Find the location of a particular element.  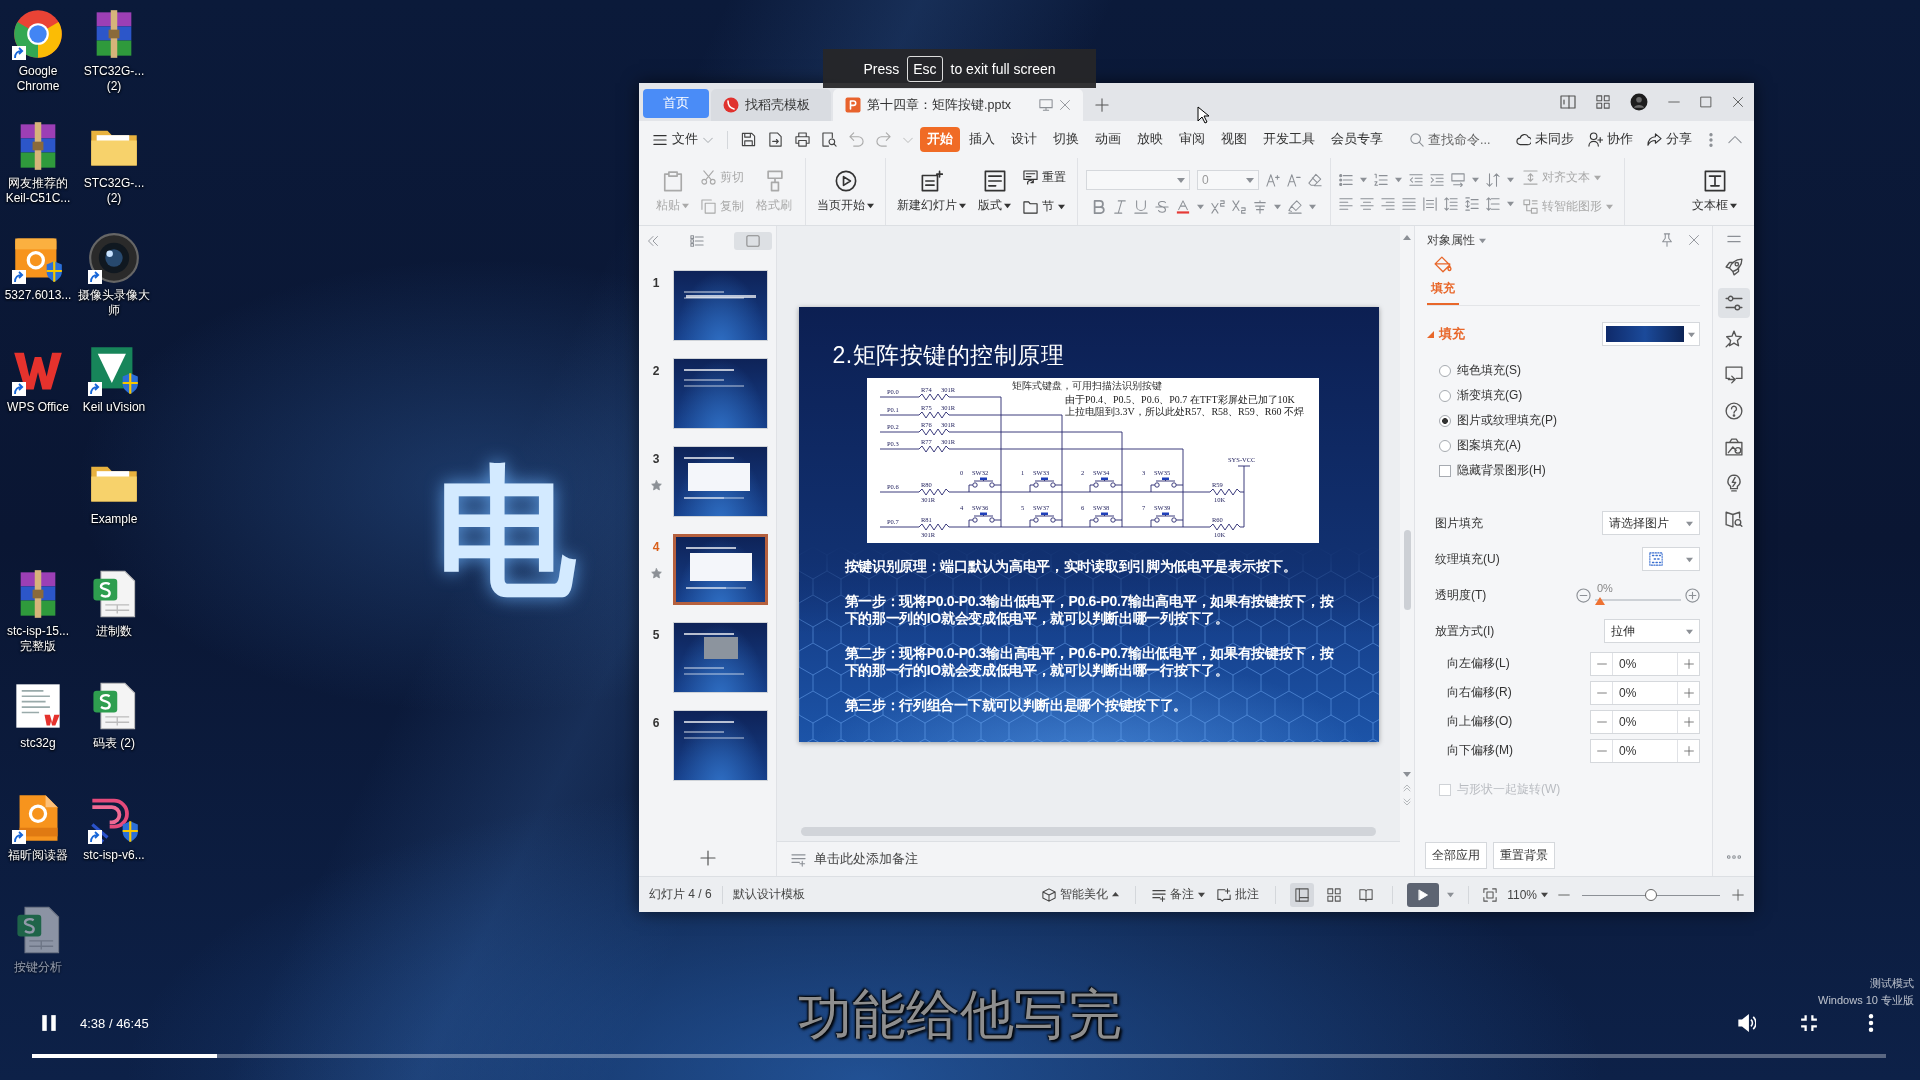

export-icon is located at coordinates (775, 139).